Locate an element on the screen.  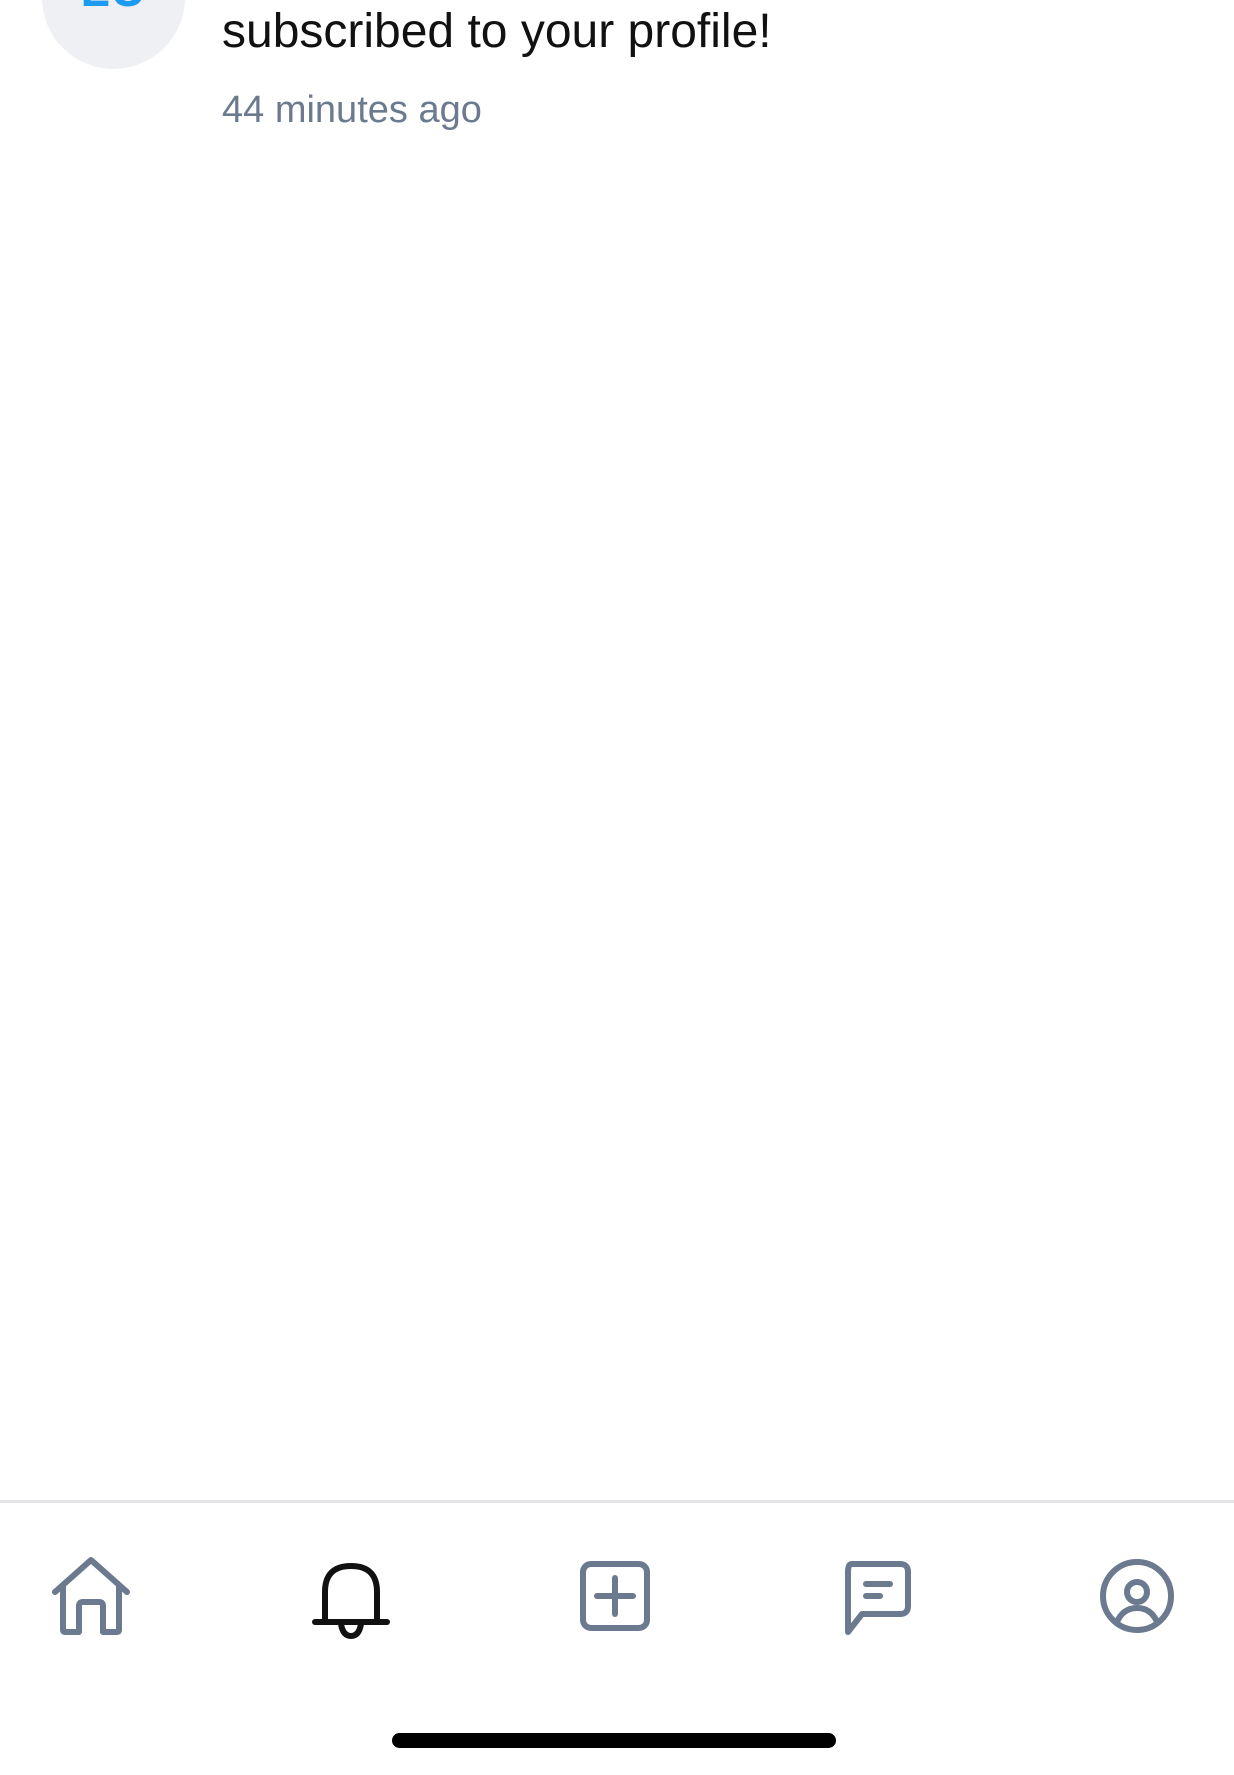
tab-create is located at coordinates (615, 1596).